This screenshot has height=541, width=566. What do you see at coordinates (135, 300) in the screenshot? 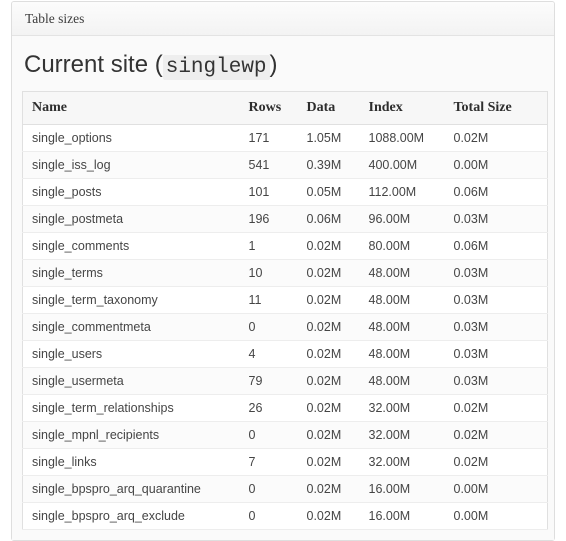
I see `cell-name: single_term_taxonomy` at bounding box center [135, 300].